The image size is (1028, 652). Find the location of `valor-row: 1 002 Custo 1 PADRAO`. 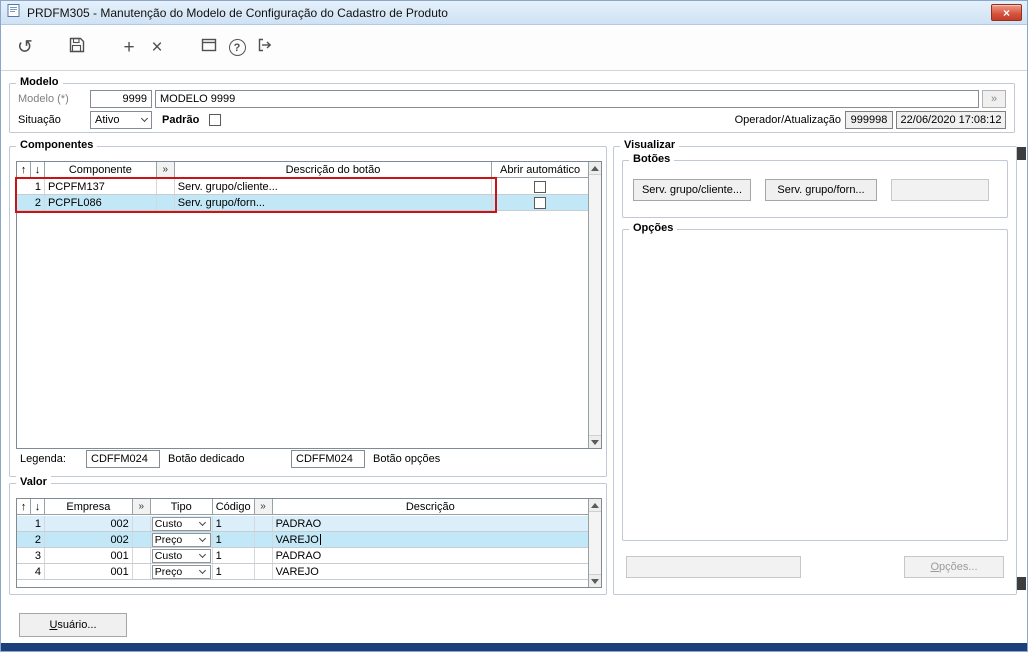

valor-row: 1 002 Custo 1 PADRAO is located at coordinates (302, 524).